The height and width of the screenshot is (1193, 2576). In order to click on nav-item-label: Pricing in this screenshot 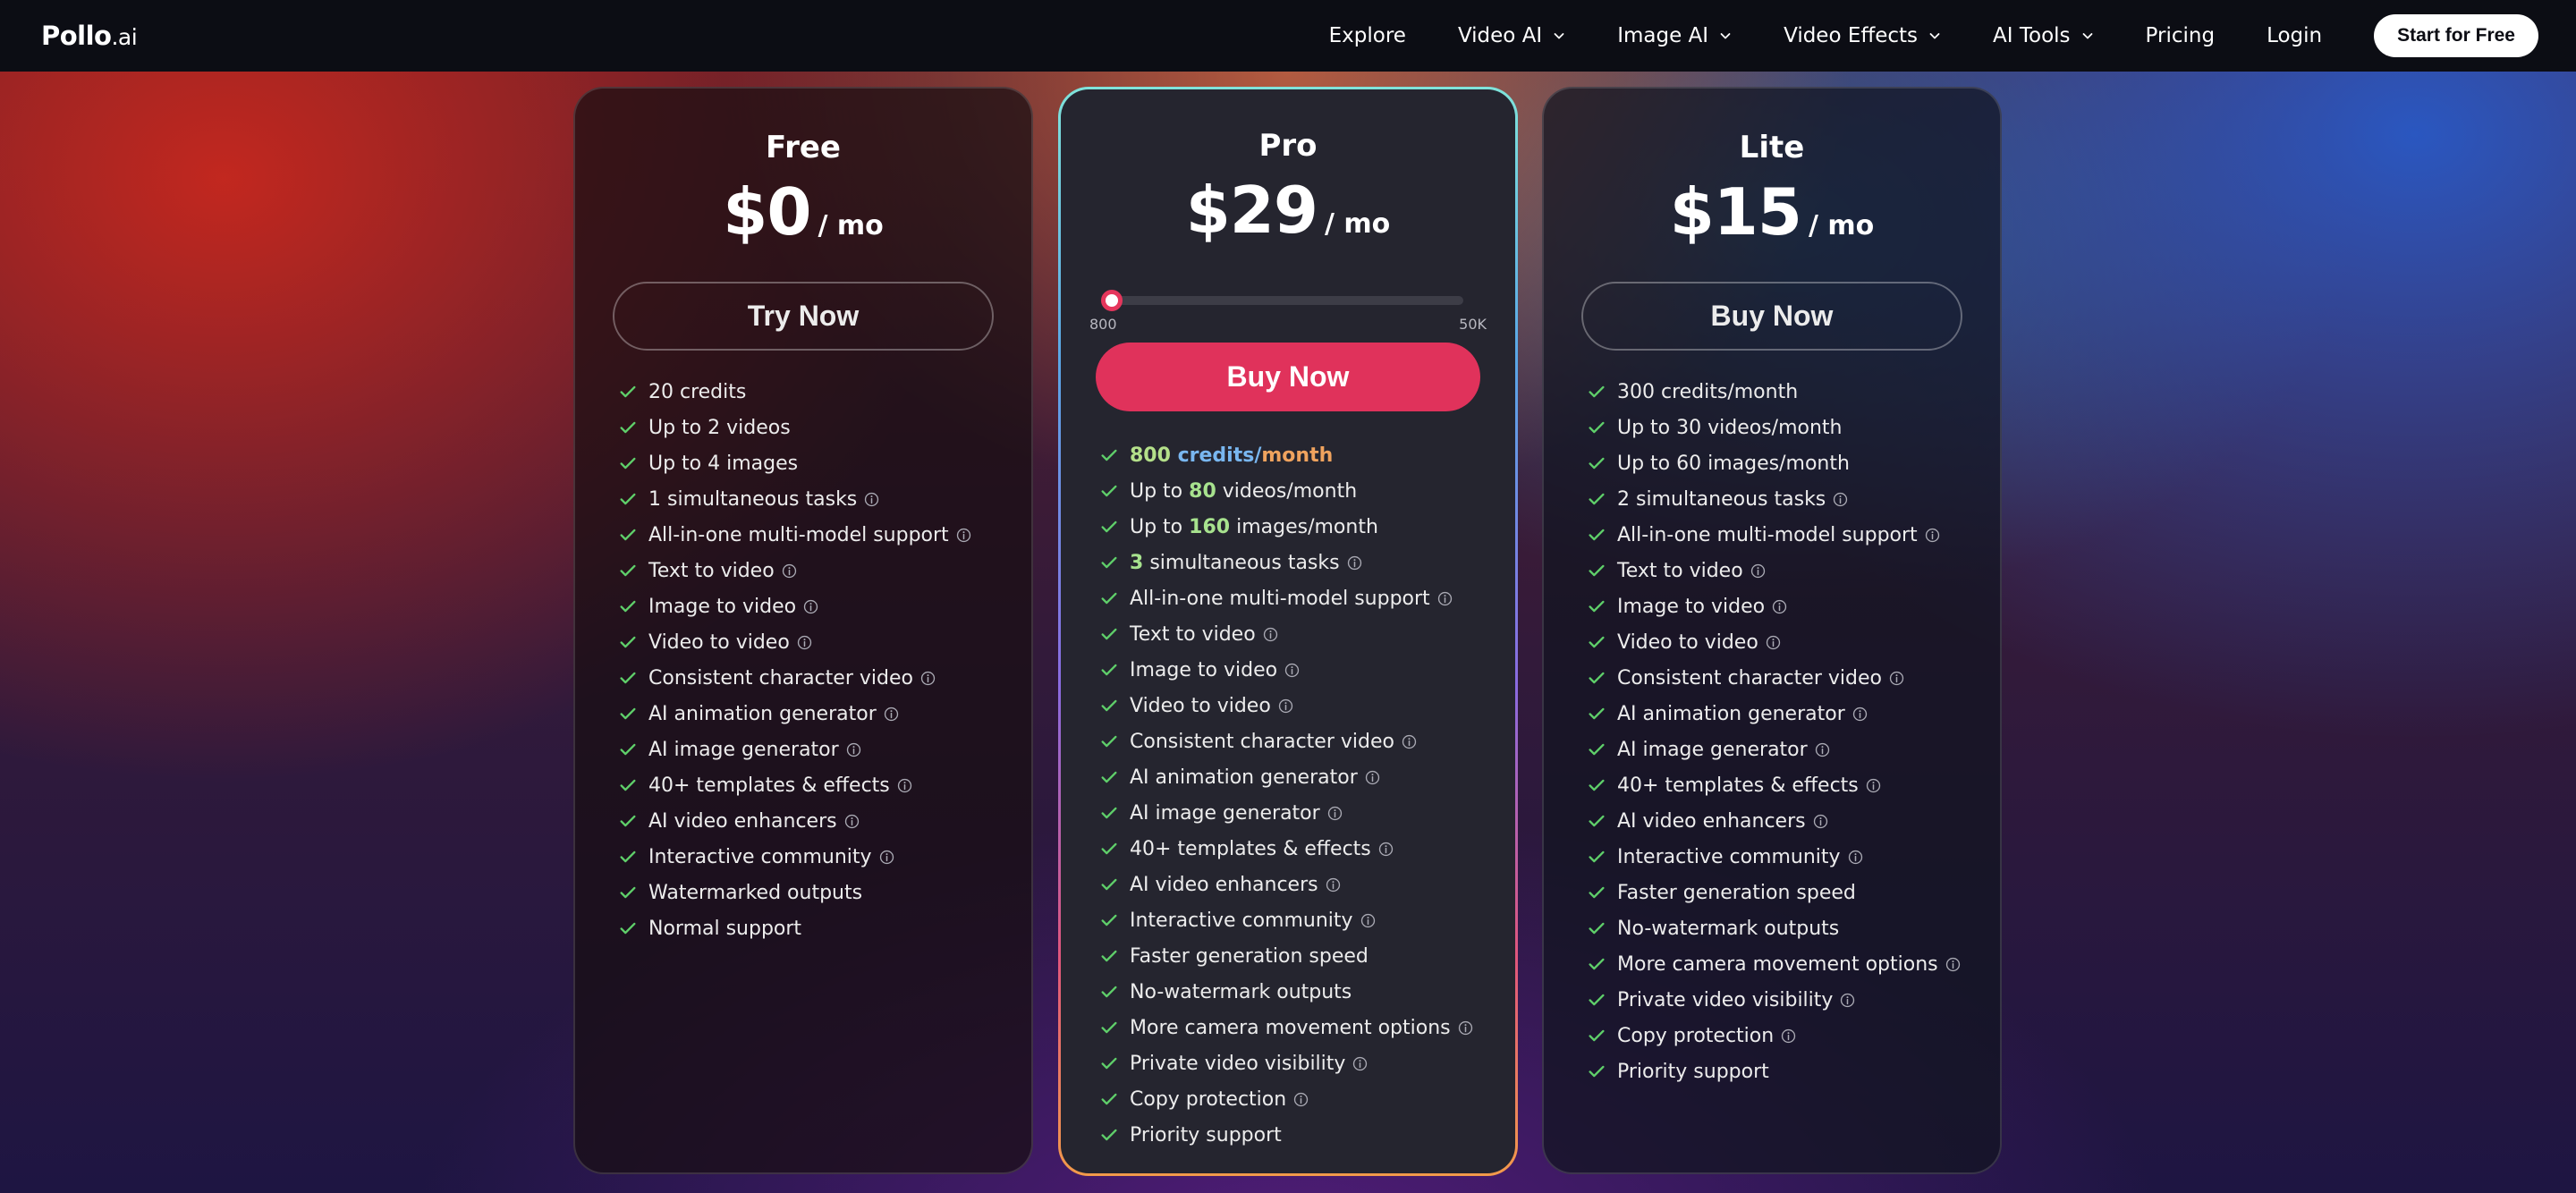, I will do `click(2180, 35)`.